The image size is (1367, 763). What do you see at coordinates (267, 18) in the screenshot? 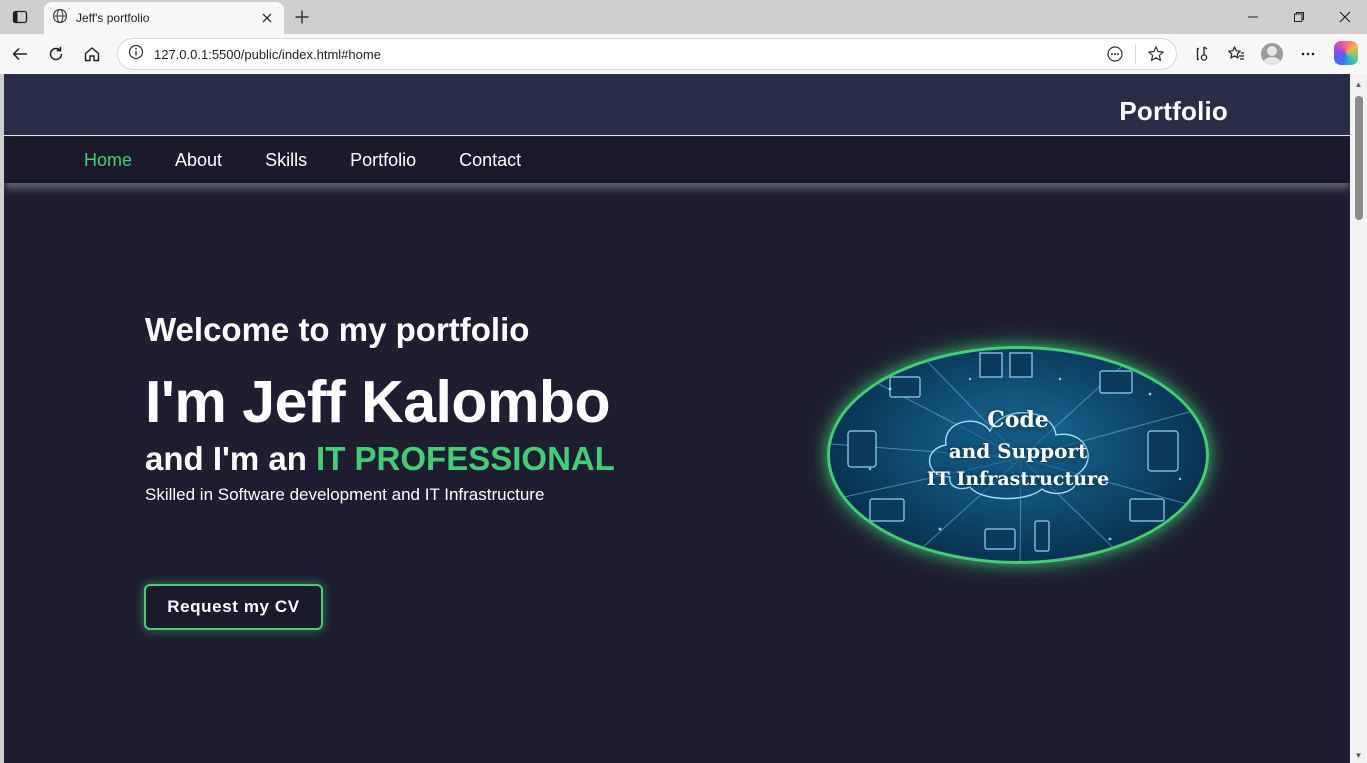
I see `close-tab-icon` at bounding box center [267, 18].